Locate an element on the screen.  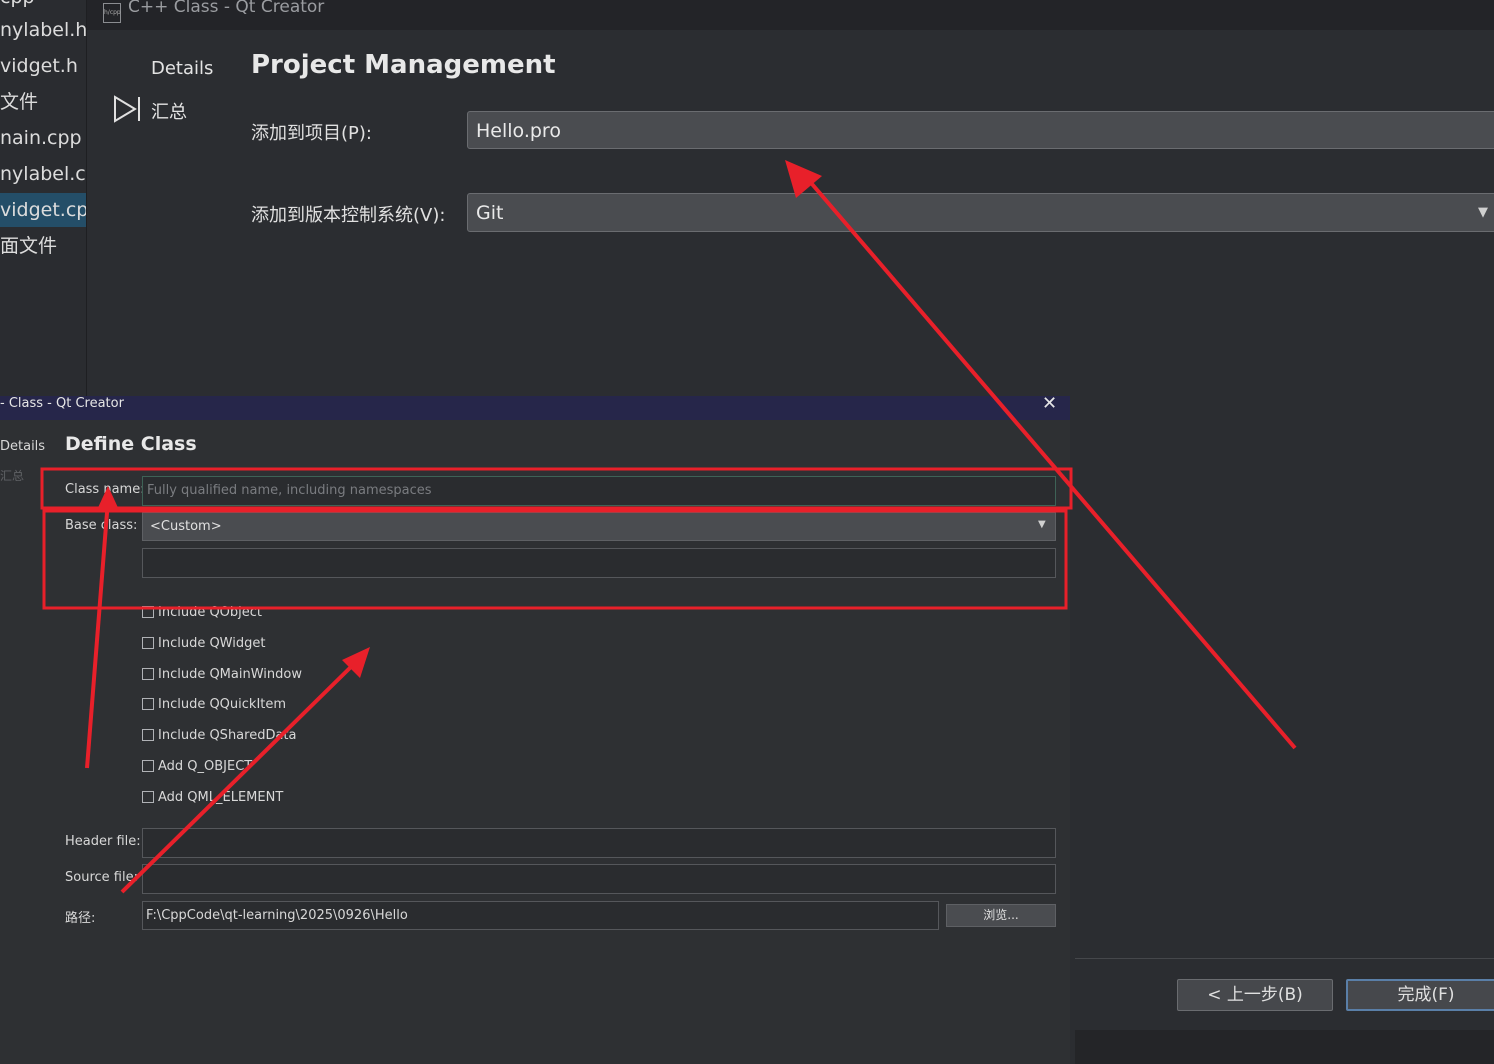
tree-item-main-cpp: nain.cpp is located at coordinates (41, 138).